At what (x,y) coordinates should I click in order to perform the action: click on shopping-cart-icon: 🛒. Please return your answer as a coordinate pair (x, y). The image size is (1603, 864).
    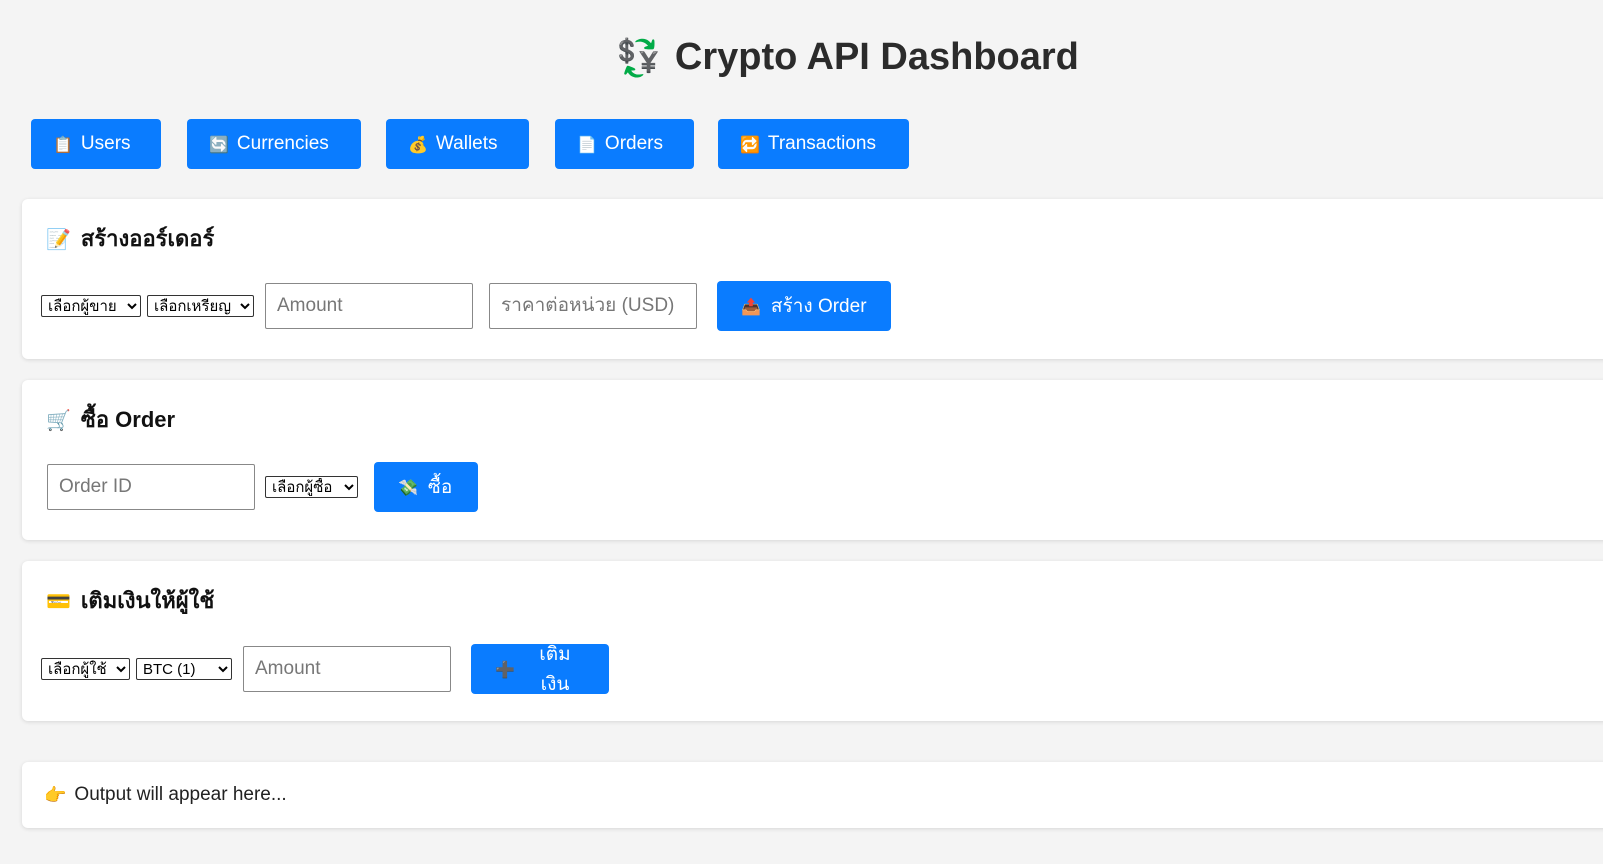
    Looking at the image, I should click on (58, 419).